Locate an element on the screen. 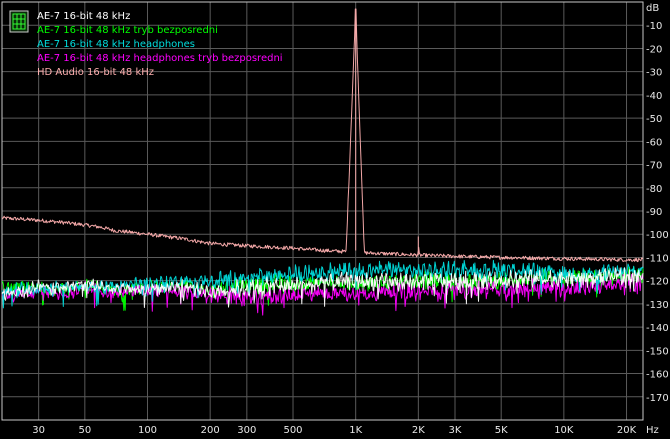  x-tick-label: 300 is located at coordinates (246, 430).